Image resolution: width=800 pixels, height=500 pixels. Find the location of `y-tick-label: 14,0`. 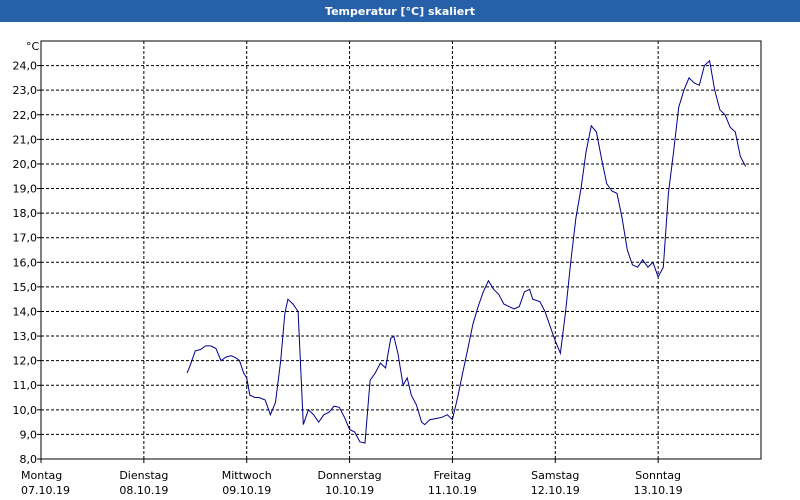

y-tick-label: 14,0 is located at coordinates (25, 311).